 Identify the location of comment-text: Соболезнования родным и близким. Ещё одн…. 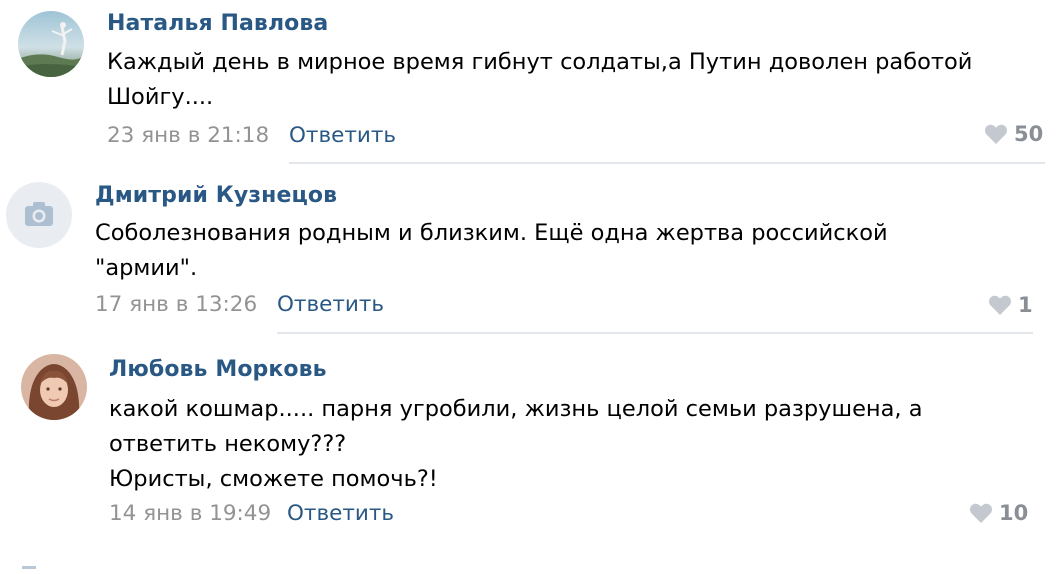
(491, 250).